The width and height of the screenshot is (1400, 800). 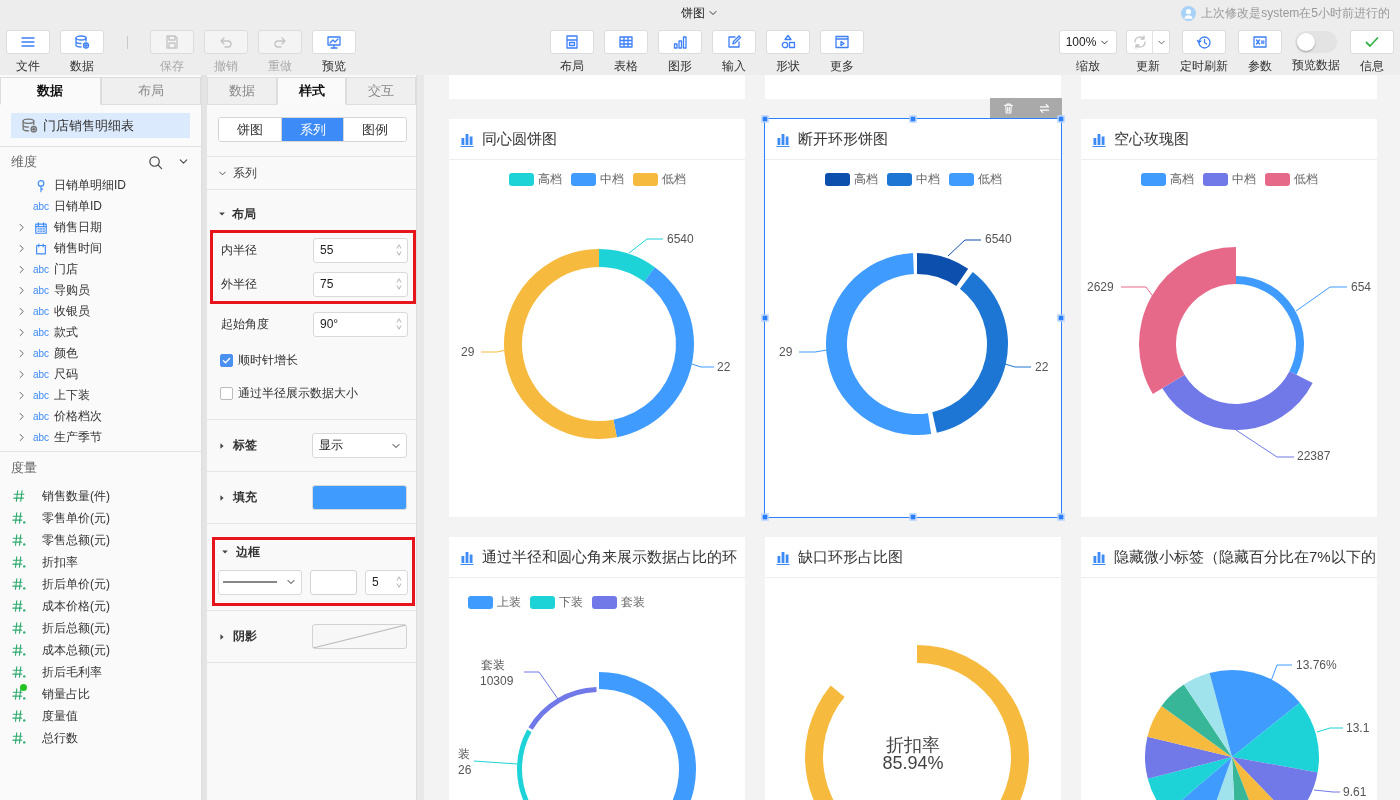 I want to click on line-style-select, so click(x=260, y=582).